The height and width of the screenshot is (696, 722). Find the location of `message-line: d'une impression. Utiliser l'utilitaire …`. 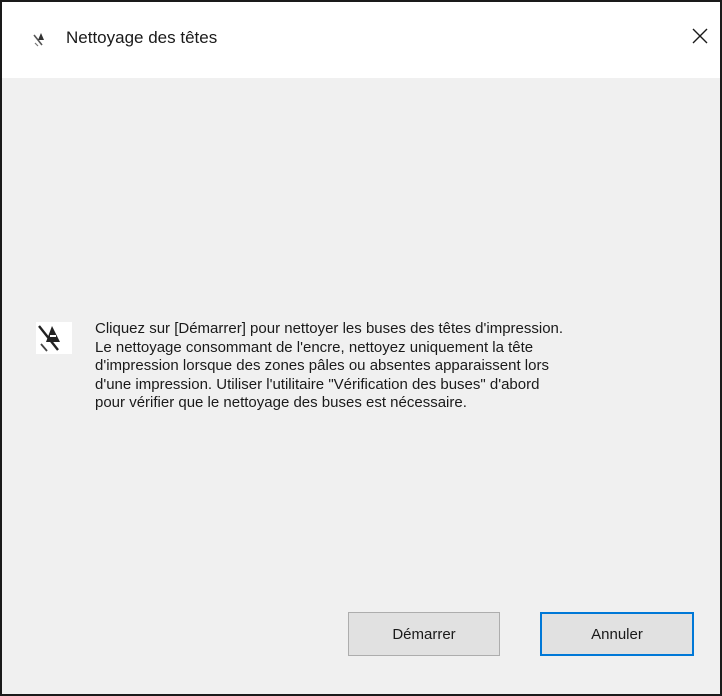

message-line: d'une impression. Utiliser l'utilitaire … is located at coordinates (317, 384).